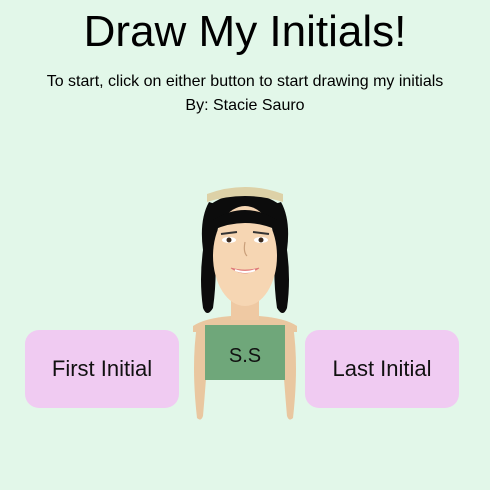 The width and height of the screenshot is (490, 490). What do you see at coordinates (382, 369) in the screenshot?
I see `last-initial-button: Last Initial` at bounding box center [382, 369].